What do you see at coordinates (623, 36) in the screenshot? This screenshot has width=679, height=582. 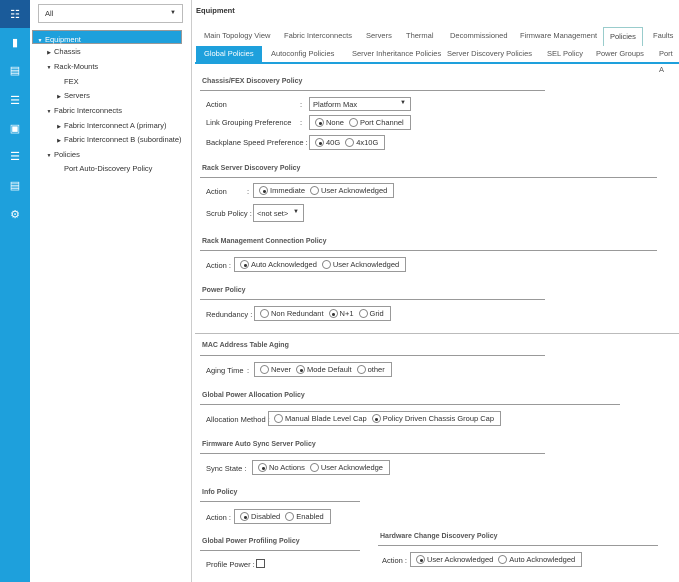 I see `tab-policies: Policies` at bounding box center [623, 36].